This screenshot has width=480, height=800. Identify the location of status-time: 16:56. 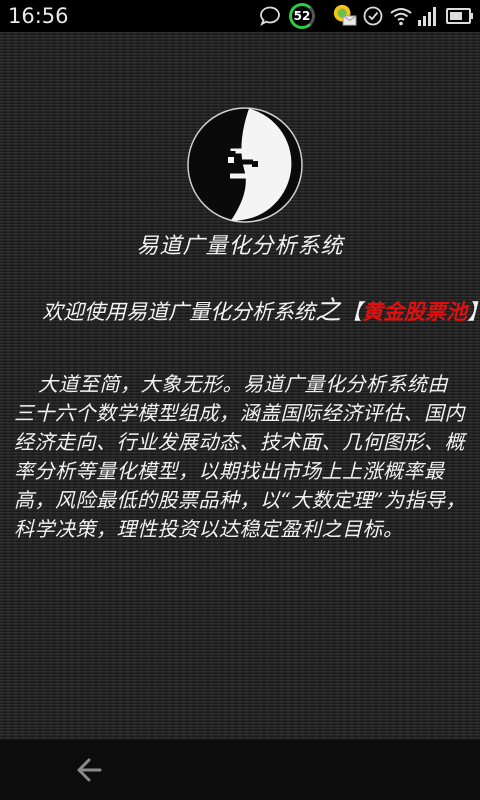
(38, 16).